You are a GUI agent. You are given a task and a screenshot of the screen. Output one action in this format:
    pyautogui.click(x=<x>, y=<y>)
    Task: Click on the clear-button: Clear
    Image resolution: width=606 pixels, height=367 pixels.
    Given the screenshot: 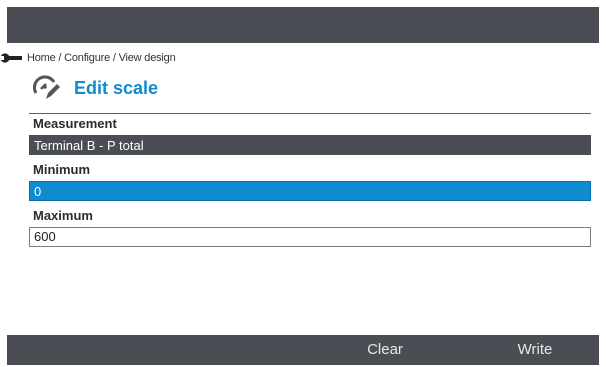 What is the action you would take?
    pyautogui.click(x=385, y=350)
    